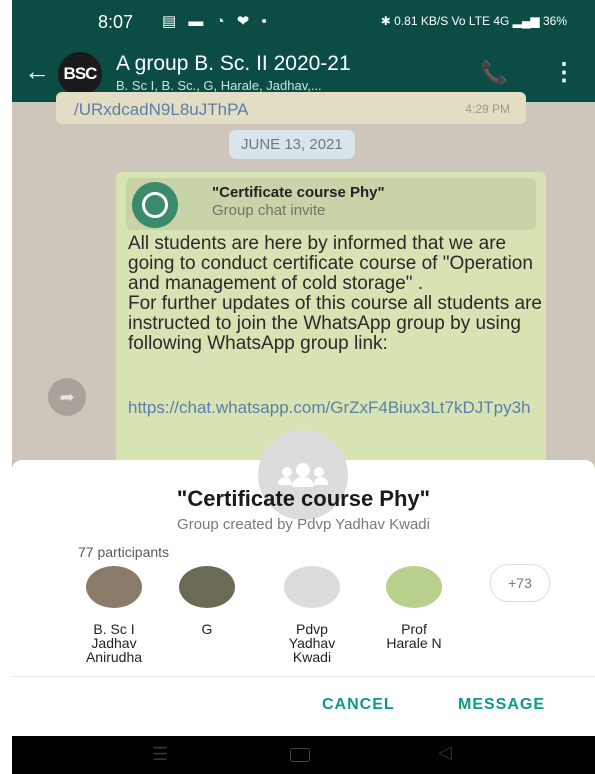 The width and height of the screenshot is (595, 774). What do you see at coordinates (303, 524) in the screenshot?
I see `sheet-group-creator: Group created by Pdvp Yadhav Kwadi` at bounding box center [303, 524].